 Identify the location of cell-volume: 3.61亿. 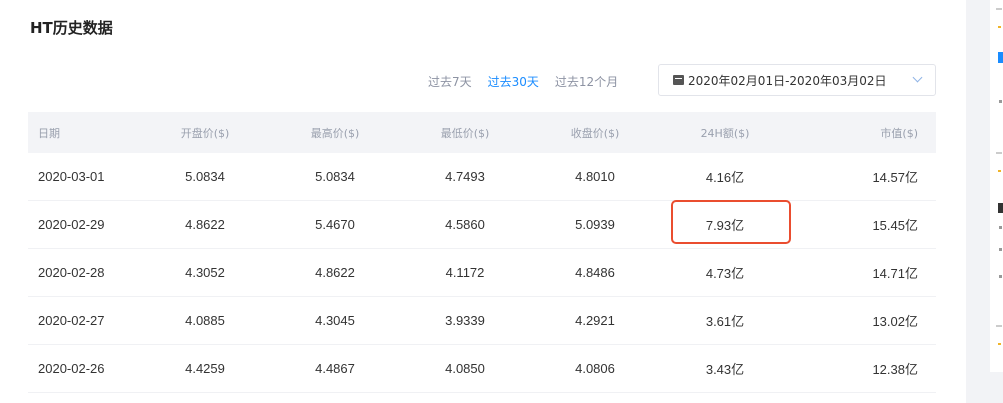
(725, 321).